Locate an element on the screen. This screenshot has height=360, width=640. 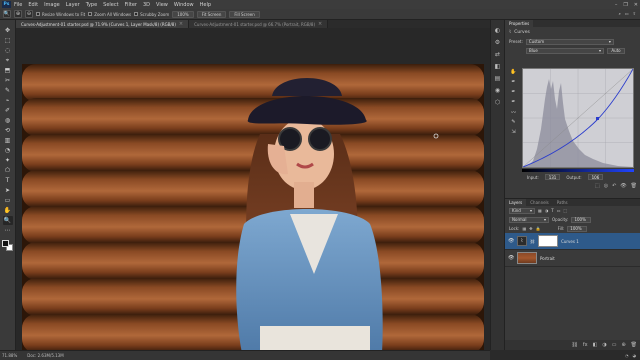
eraser-tool-icon: ▥ is located at coordinates (8, 140).